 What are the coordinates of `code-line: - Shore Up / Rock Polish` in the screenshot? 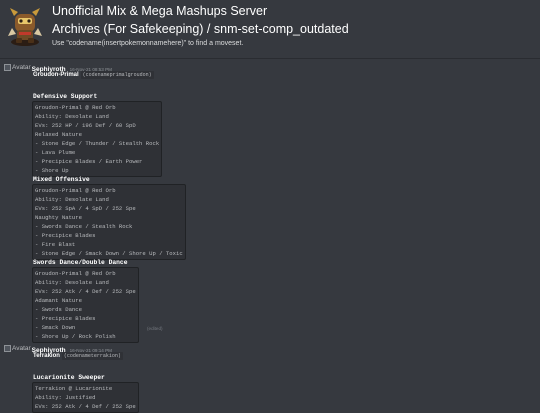 It's located at (75, 336).